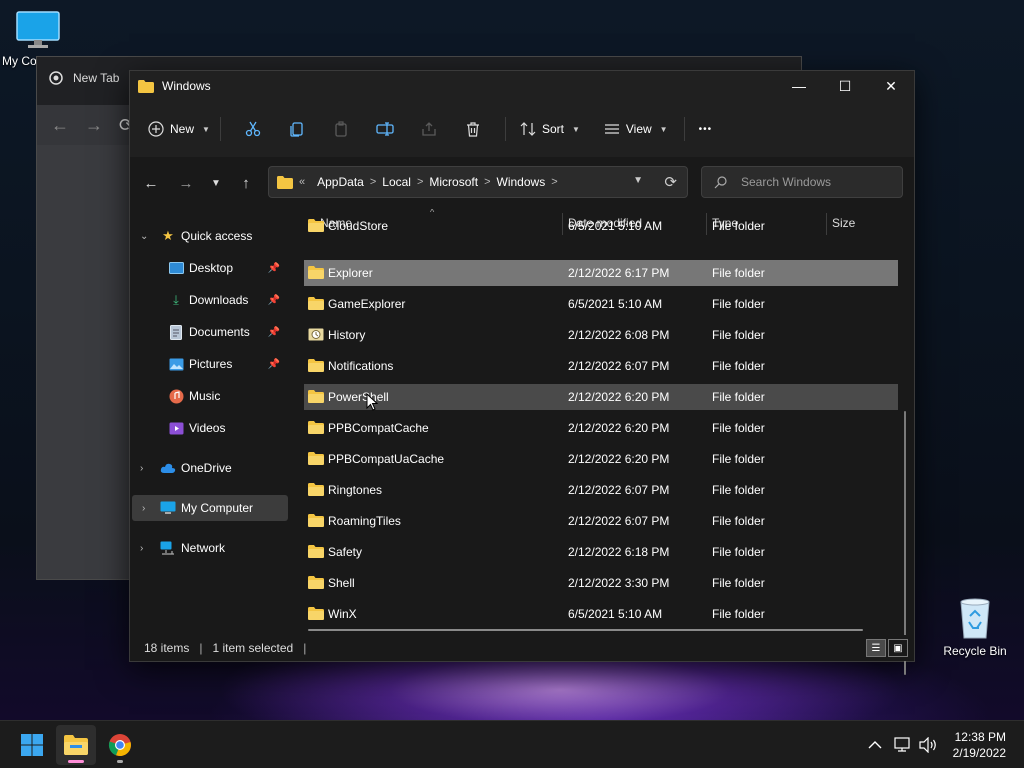 The image size is (1024, 768). I want to click on sidebar-item-videos: Videos, so click(208, 428).